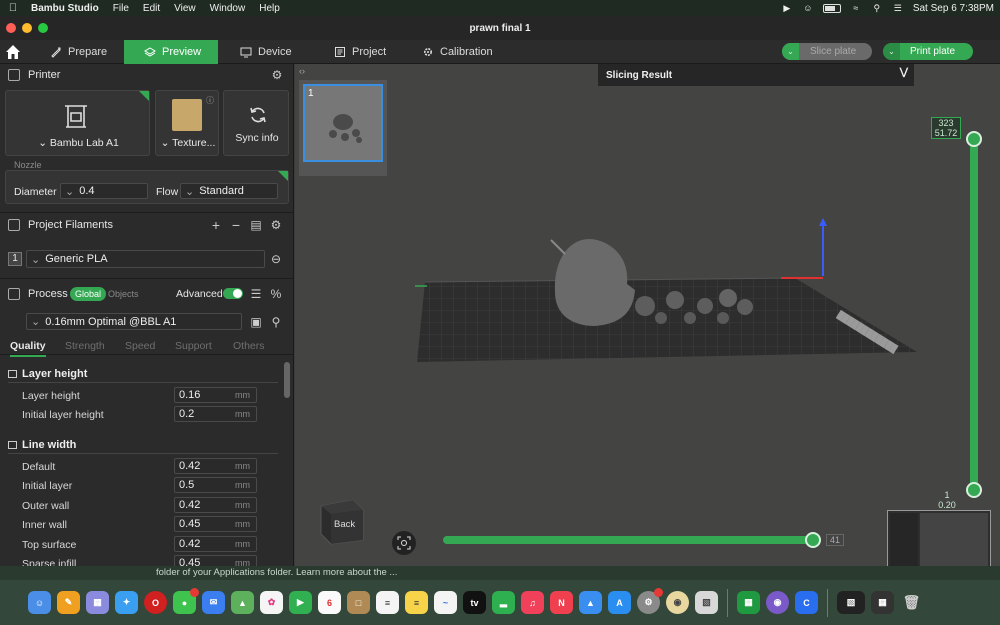 This screenshot has width=1000, height=625. What do you see at coordinates (215, 414) in the screenshot?
I see `initial-layer-height-input: 0.2 mm` at bounding box center [215, 414].